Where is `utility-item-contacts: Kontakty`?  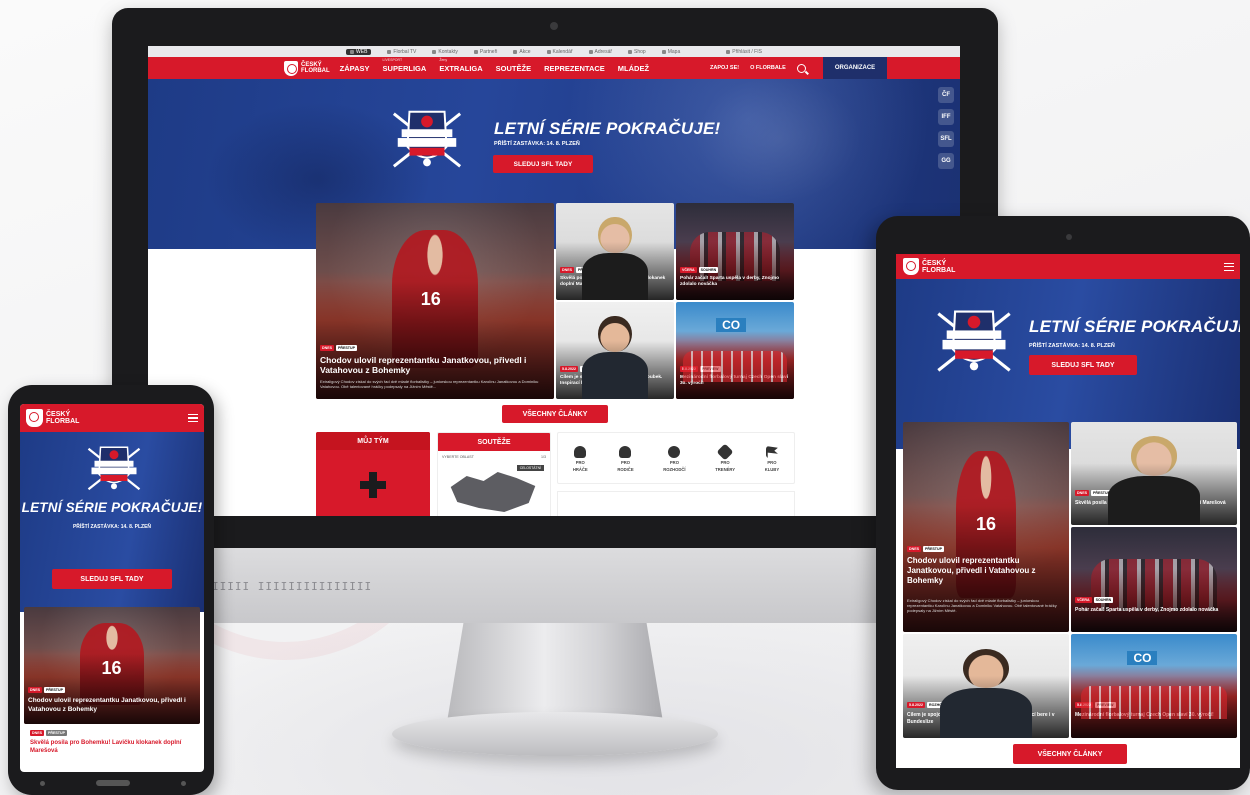
utility-item-contacts: Kontakty is located at coordinates (445, 52).